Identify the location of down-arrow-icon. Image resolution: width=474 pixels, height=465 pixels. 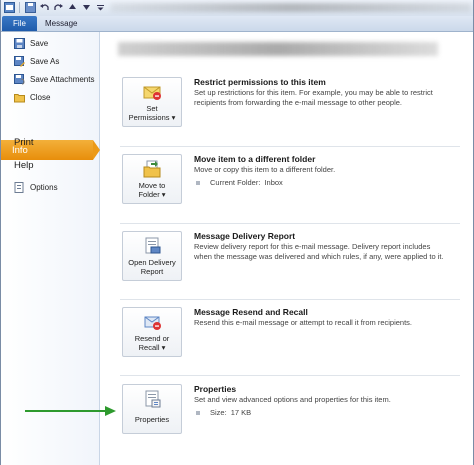
(86, 7).